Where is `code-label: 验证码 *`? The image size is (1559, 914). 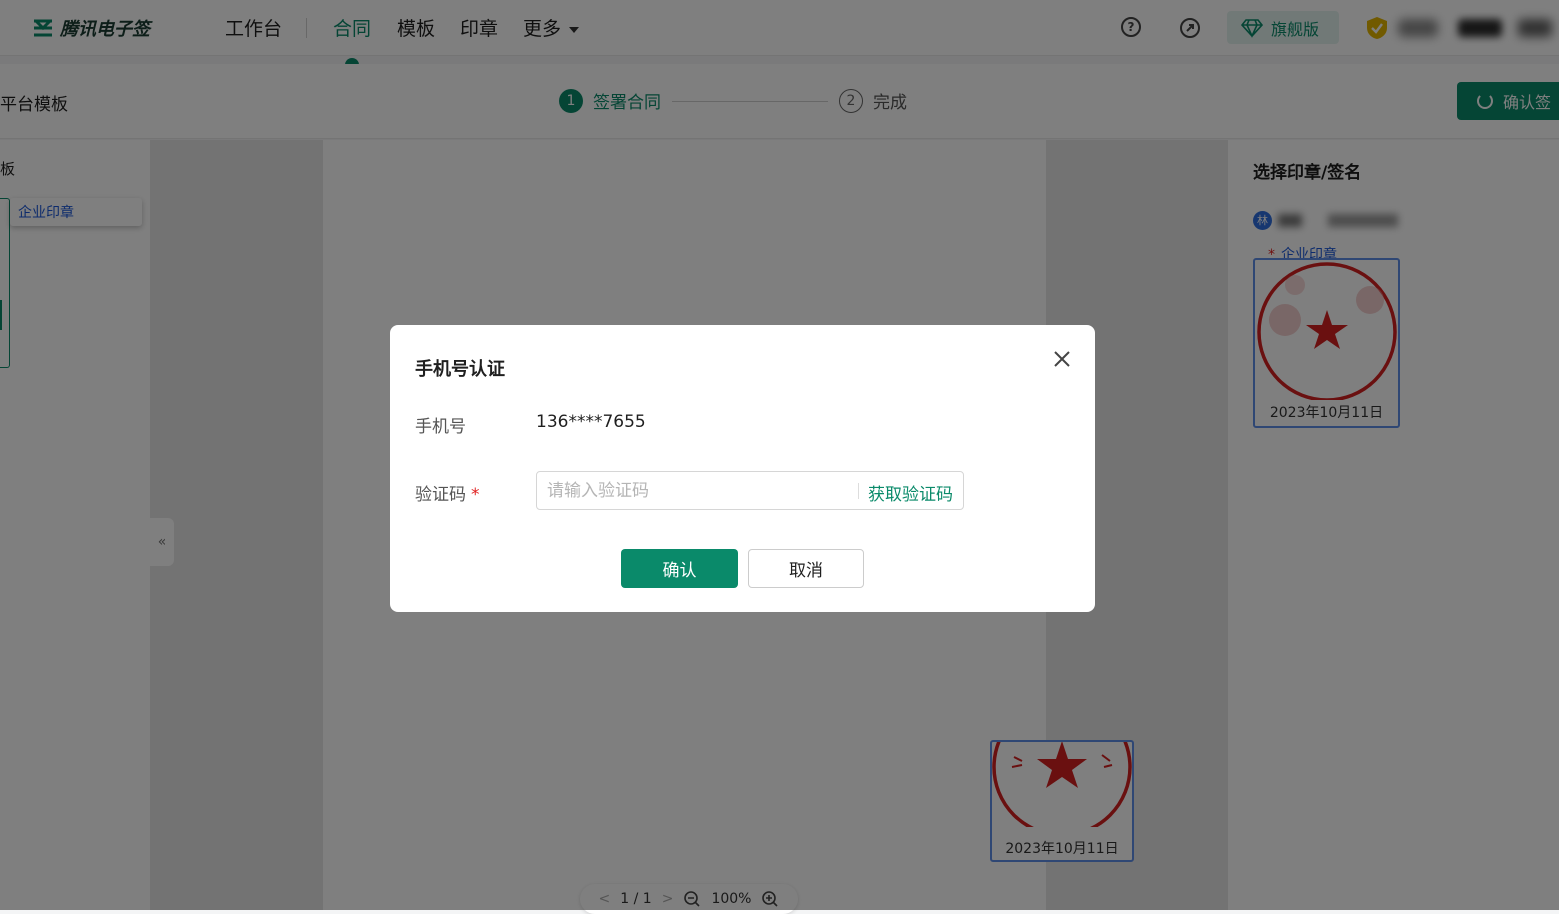
code-label: 验证码 * is located at coordinates (447, 492).